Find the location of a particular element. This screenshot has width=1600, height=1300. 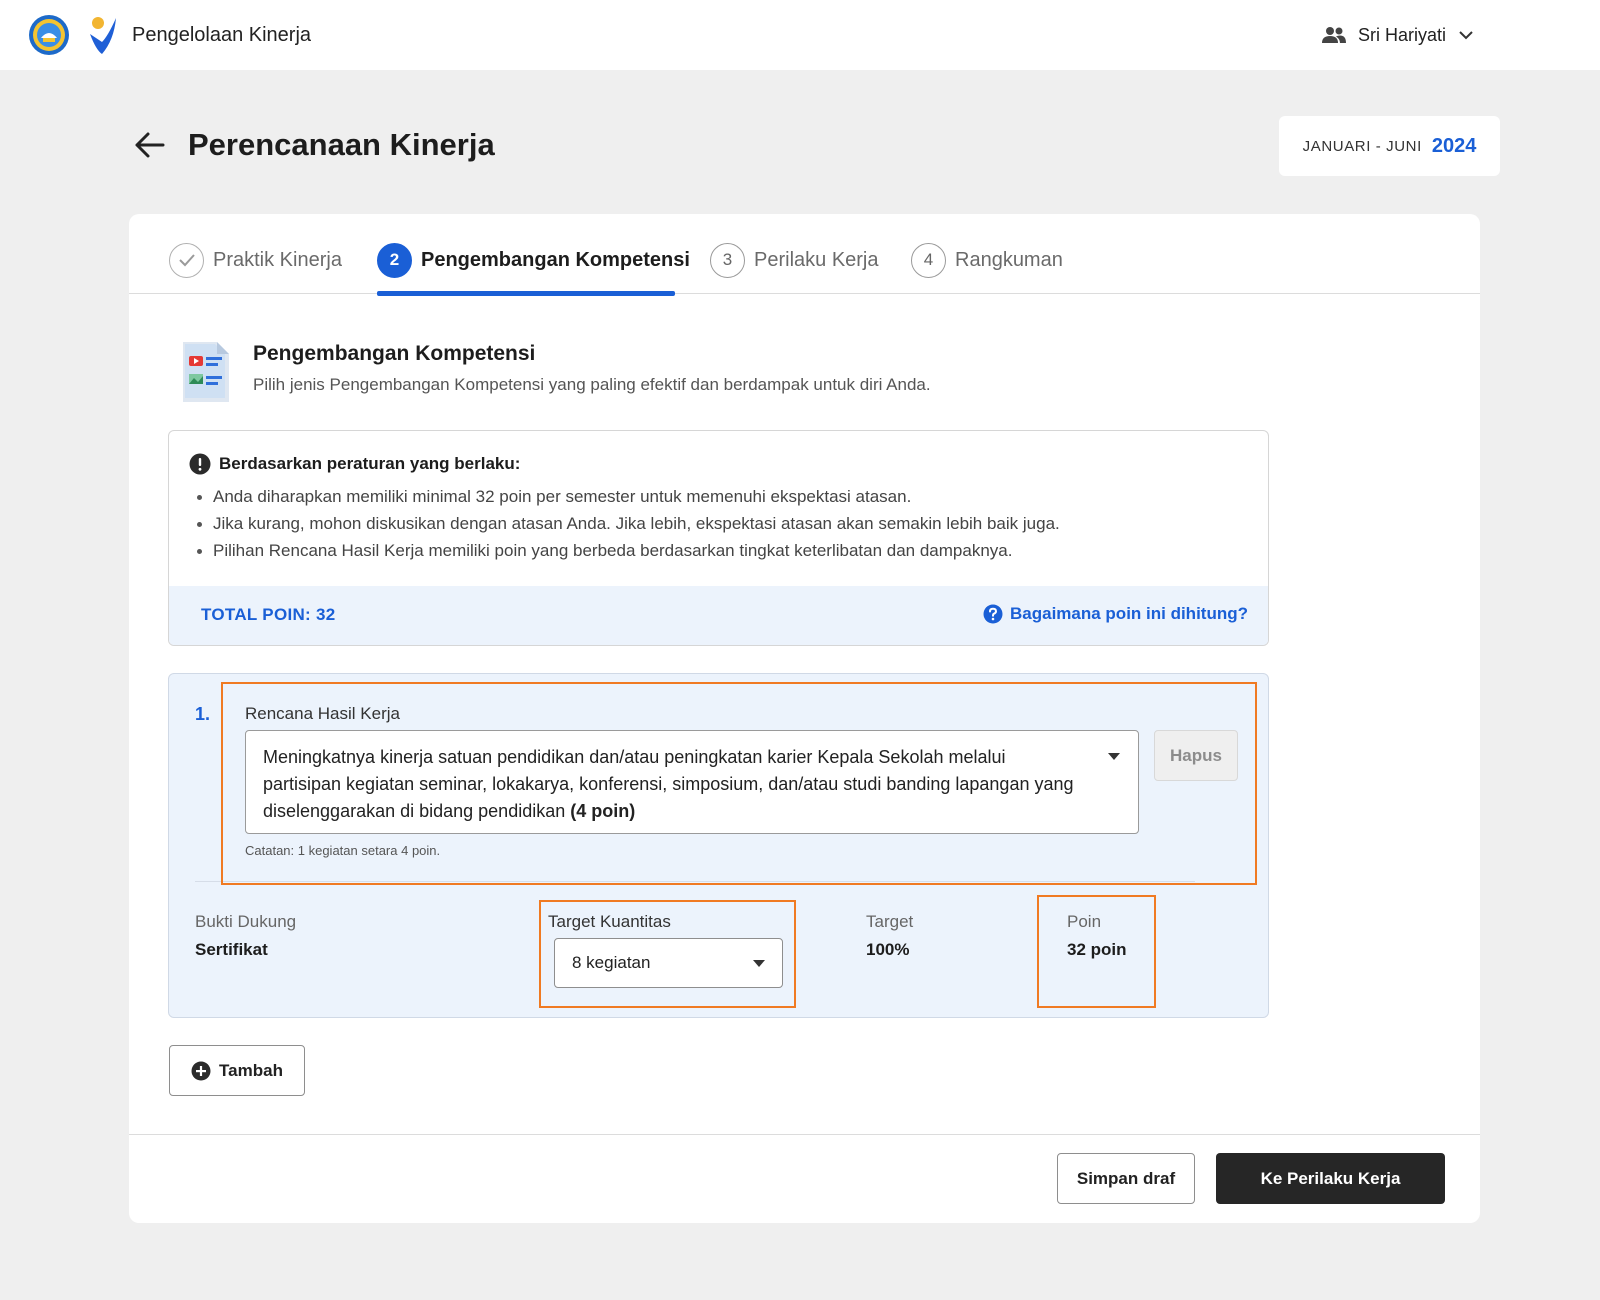

bukti-dukung-label: Bukti Dukung is located at coordinates (246, 921).